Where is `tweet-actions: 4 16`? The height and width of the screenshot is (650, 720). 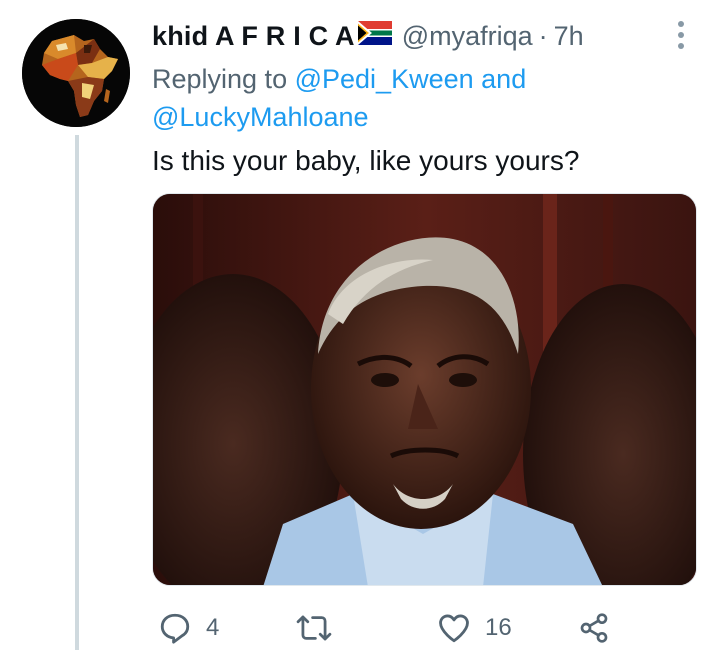 tweet-actions: 4 16 is located at coordinates (360, 627).